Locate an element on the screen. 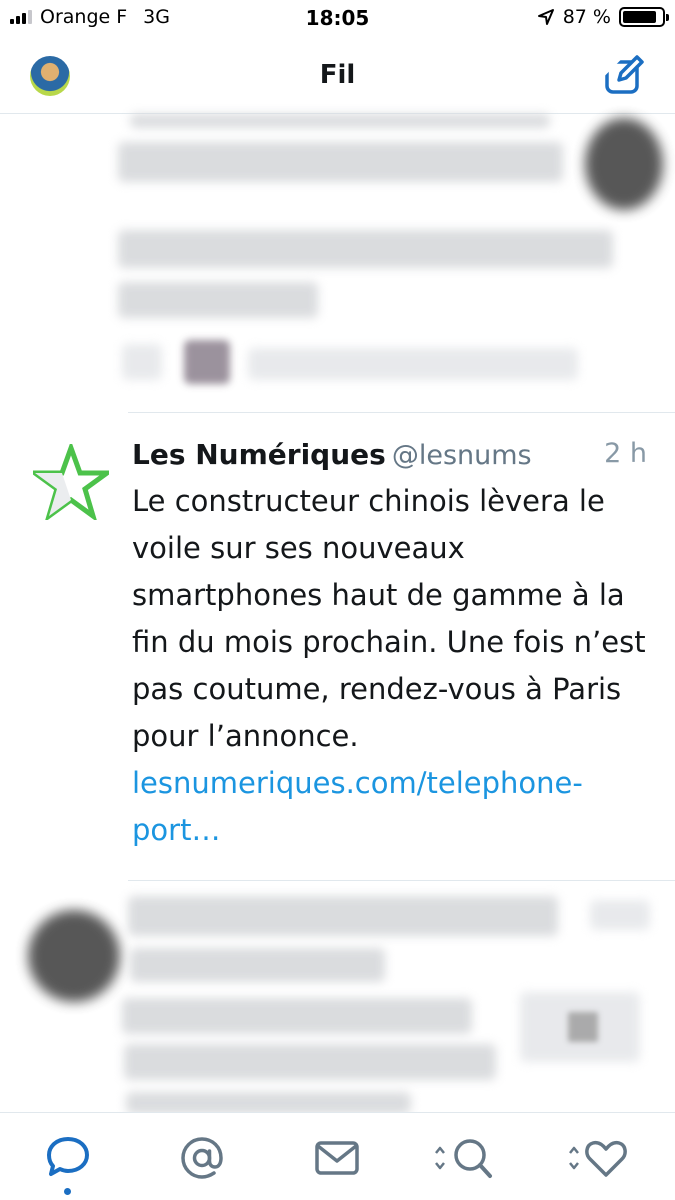 This screenshot has width=675, height=1200. heart-icon is located at coordinates (598, 1158).